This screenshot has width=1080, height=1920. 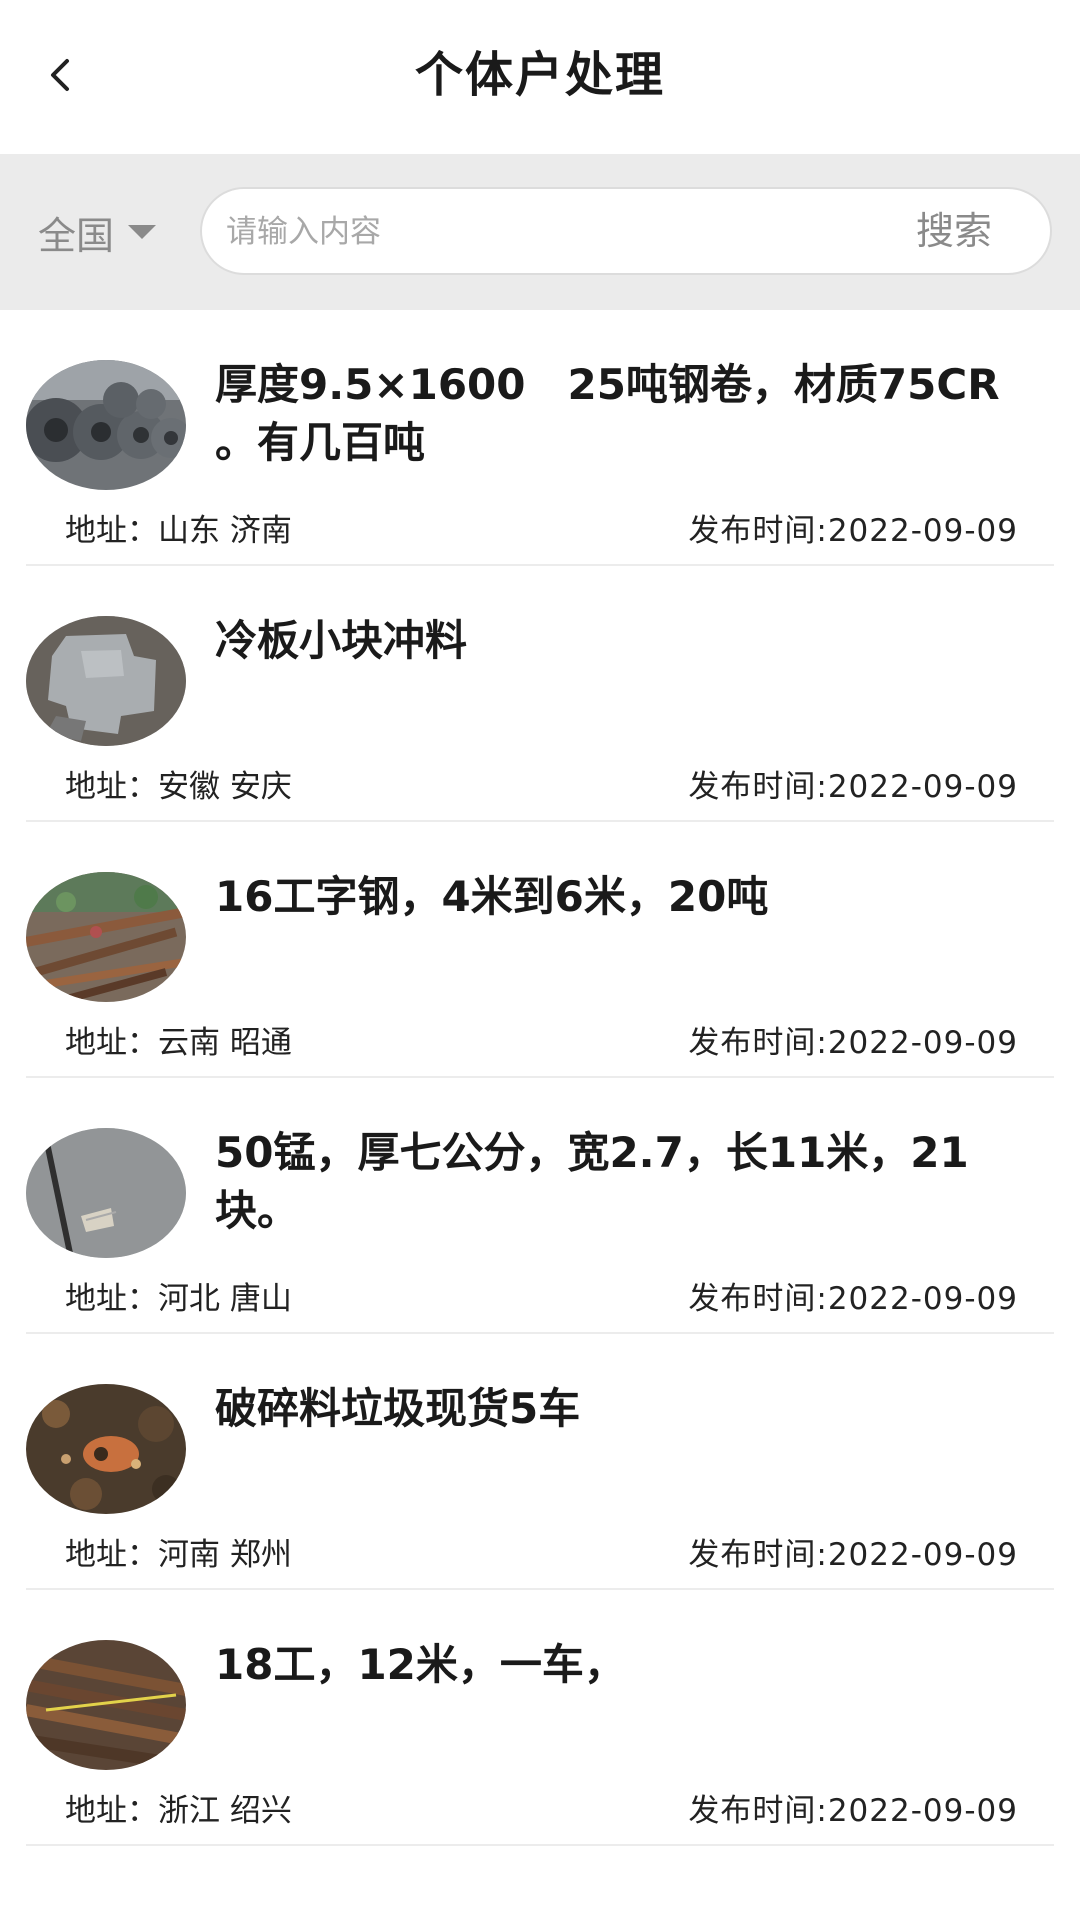 What do you see at coordinates (178, 1555) in the screenshot?
I see `item-address: 地址：河南 郑州` at bounding box center [178, 1555].